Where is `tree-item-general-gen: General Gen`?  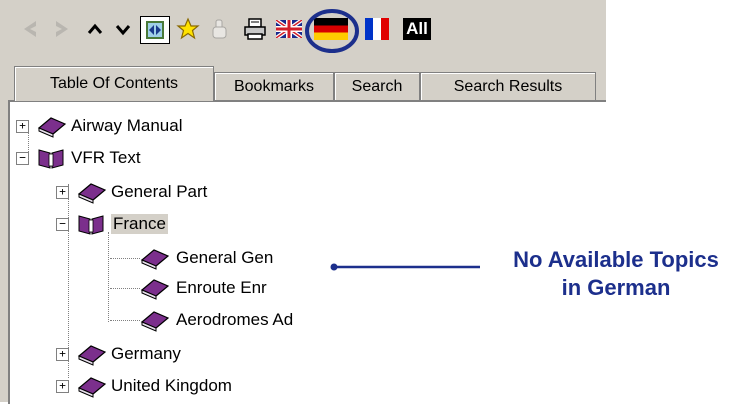
tree-item-general-gen: General Gen is located at coordinates (205, 258).